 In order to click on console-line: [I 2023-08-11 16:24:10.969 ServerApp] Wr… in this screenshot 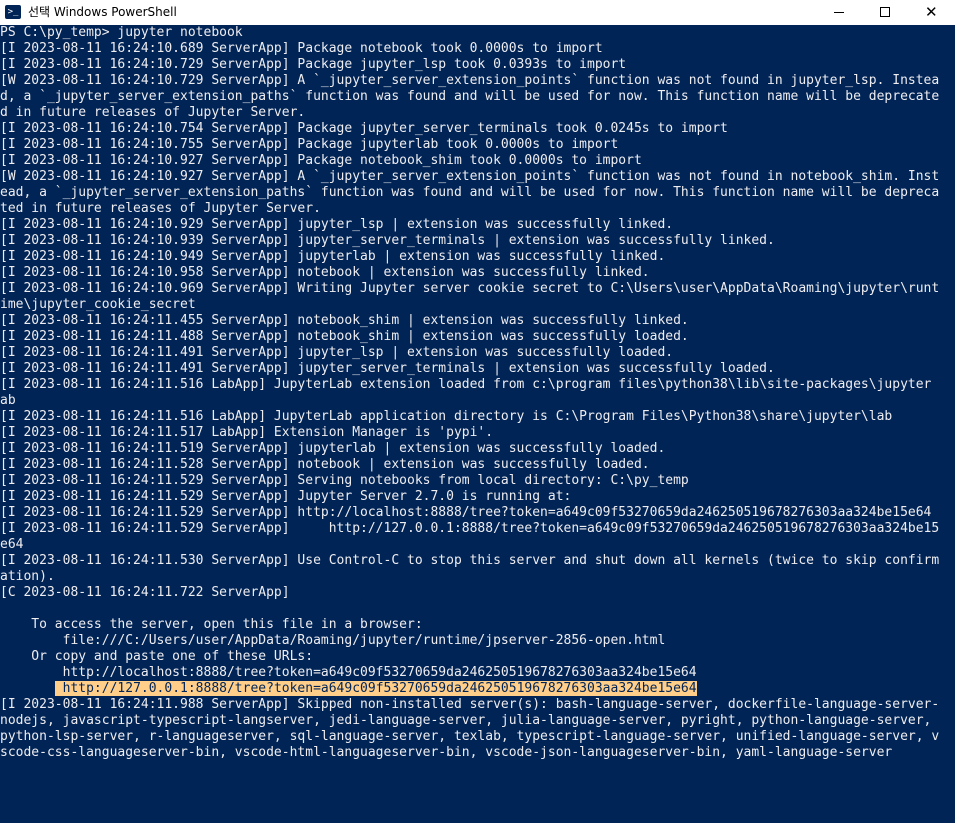, I will do `click(470, 288)`.